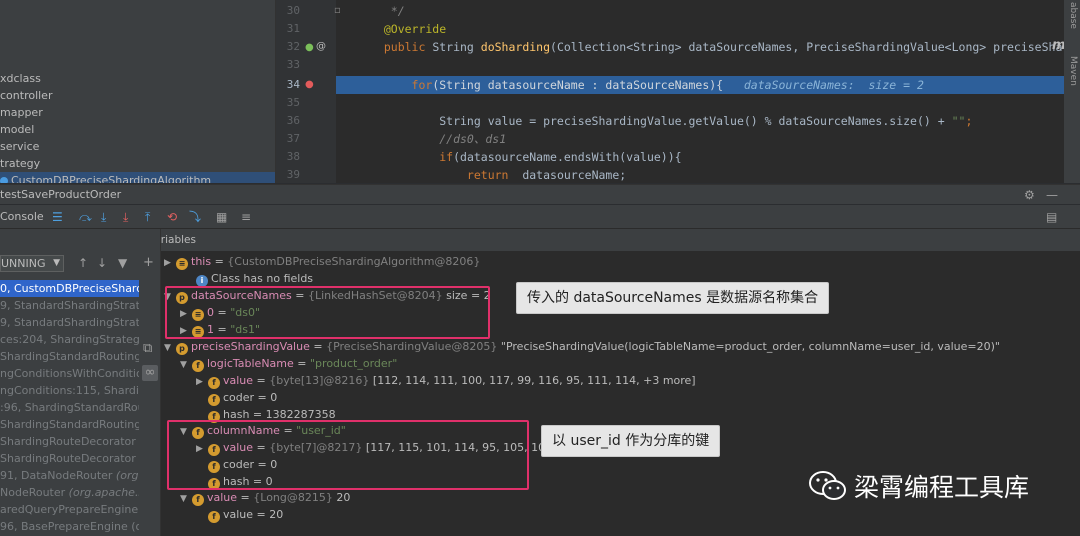  I want to click on copy-icon: ⧉, so click(147, 349).